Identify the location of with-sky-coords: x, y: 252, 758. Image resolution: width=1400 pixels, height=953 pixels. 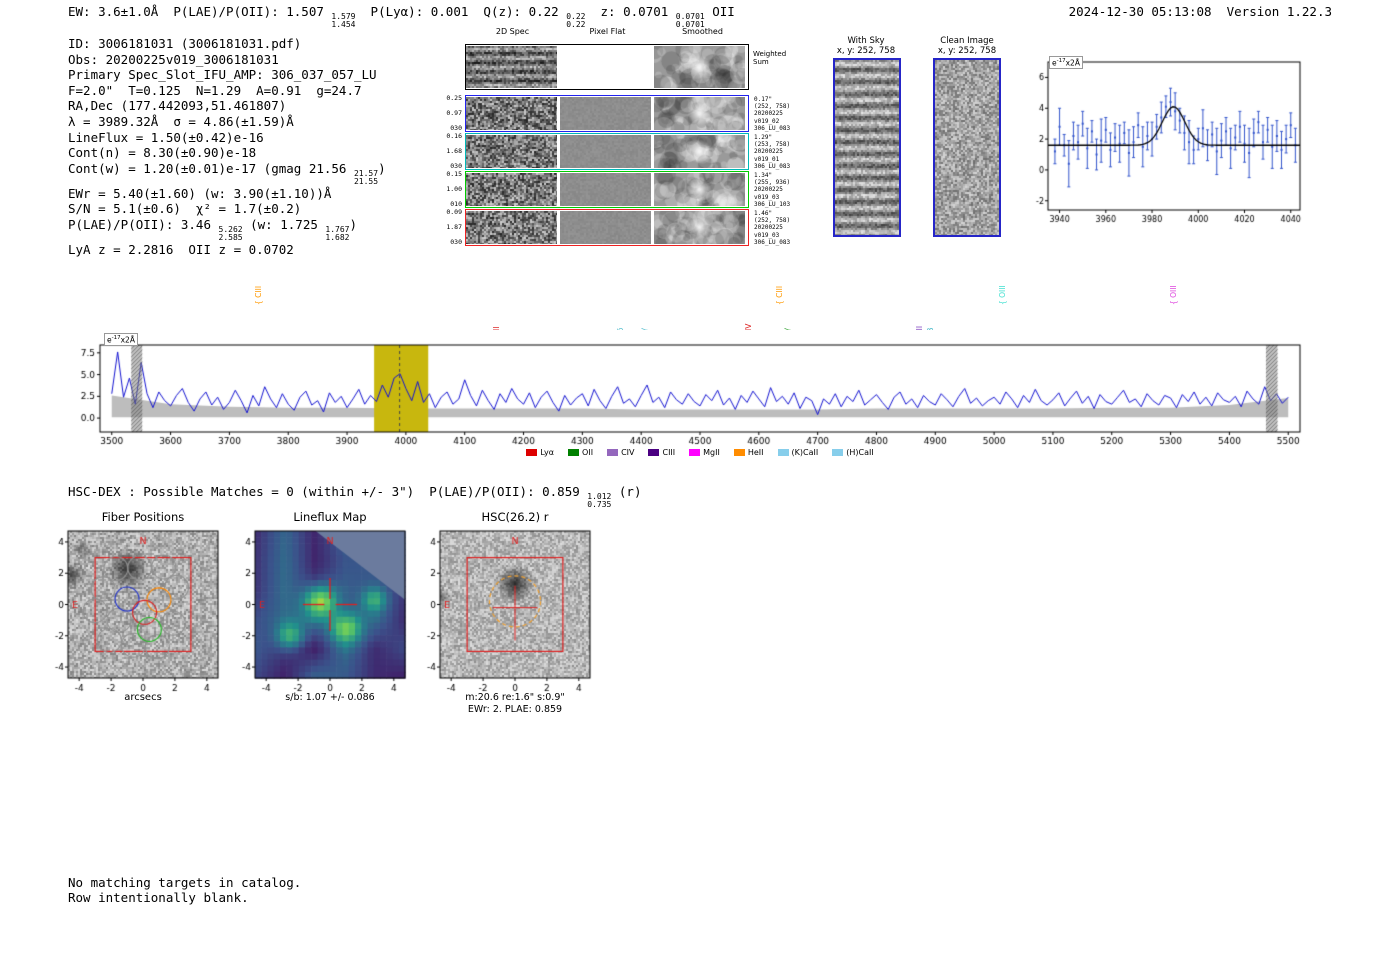
(866, 51).